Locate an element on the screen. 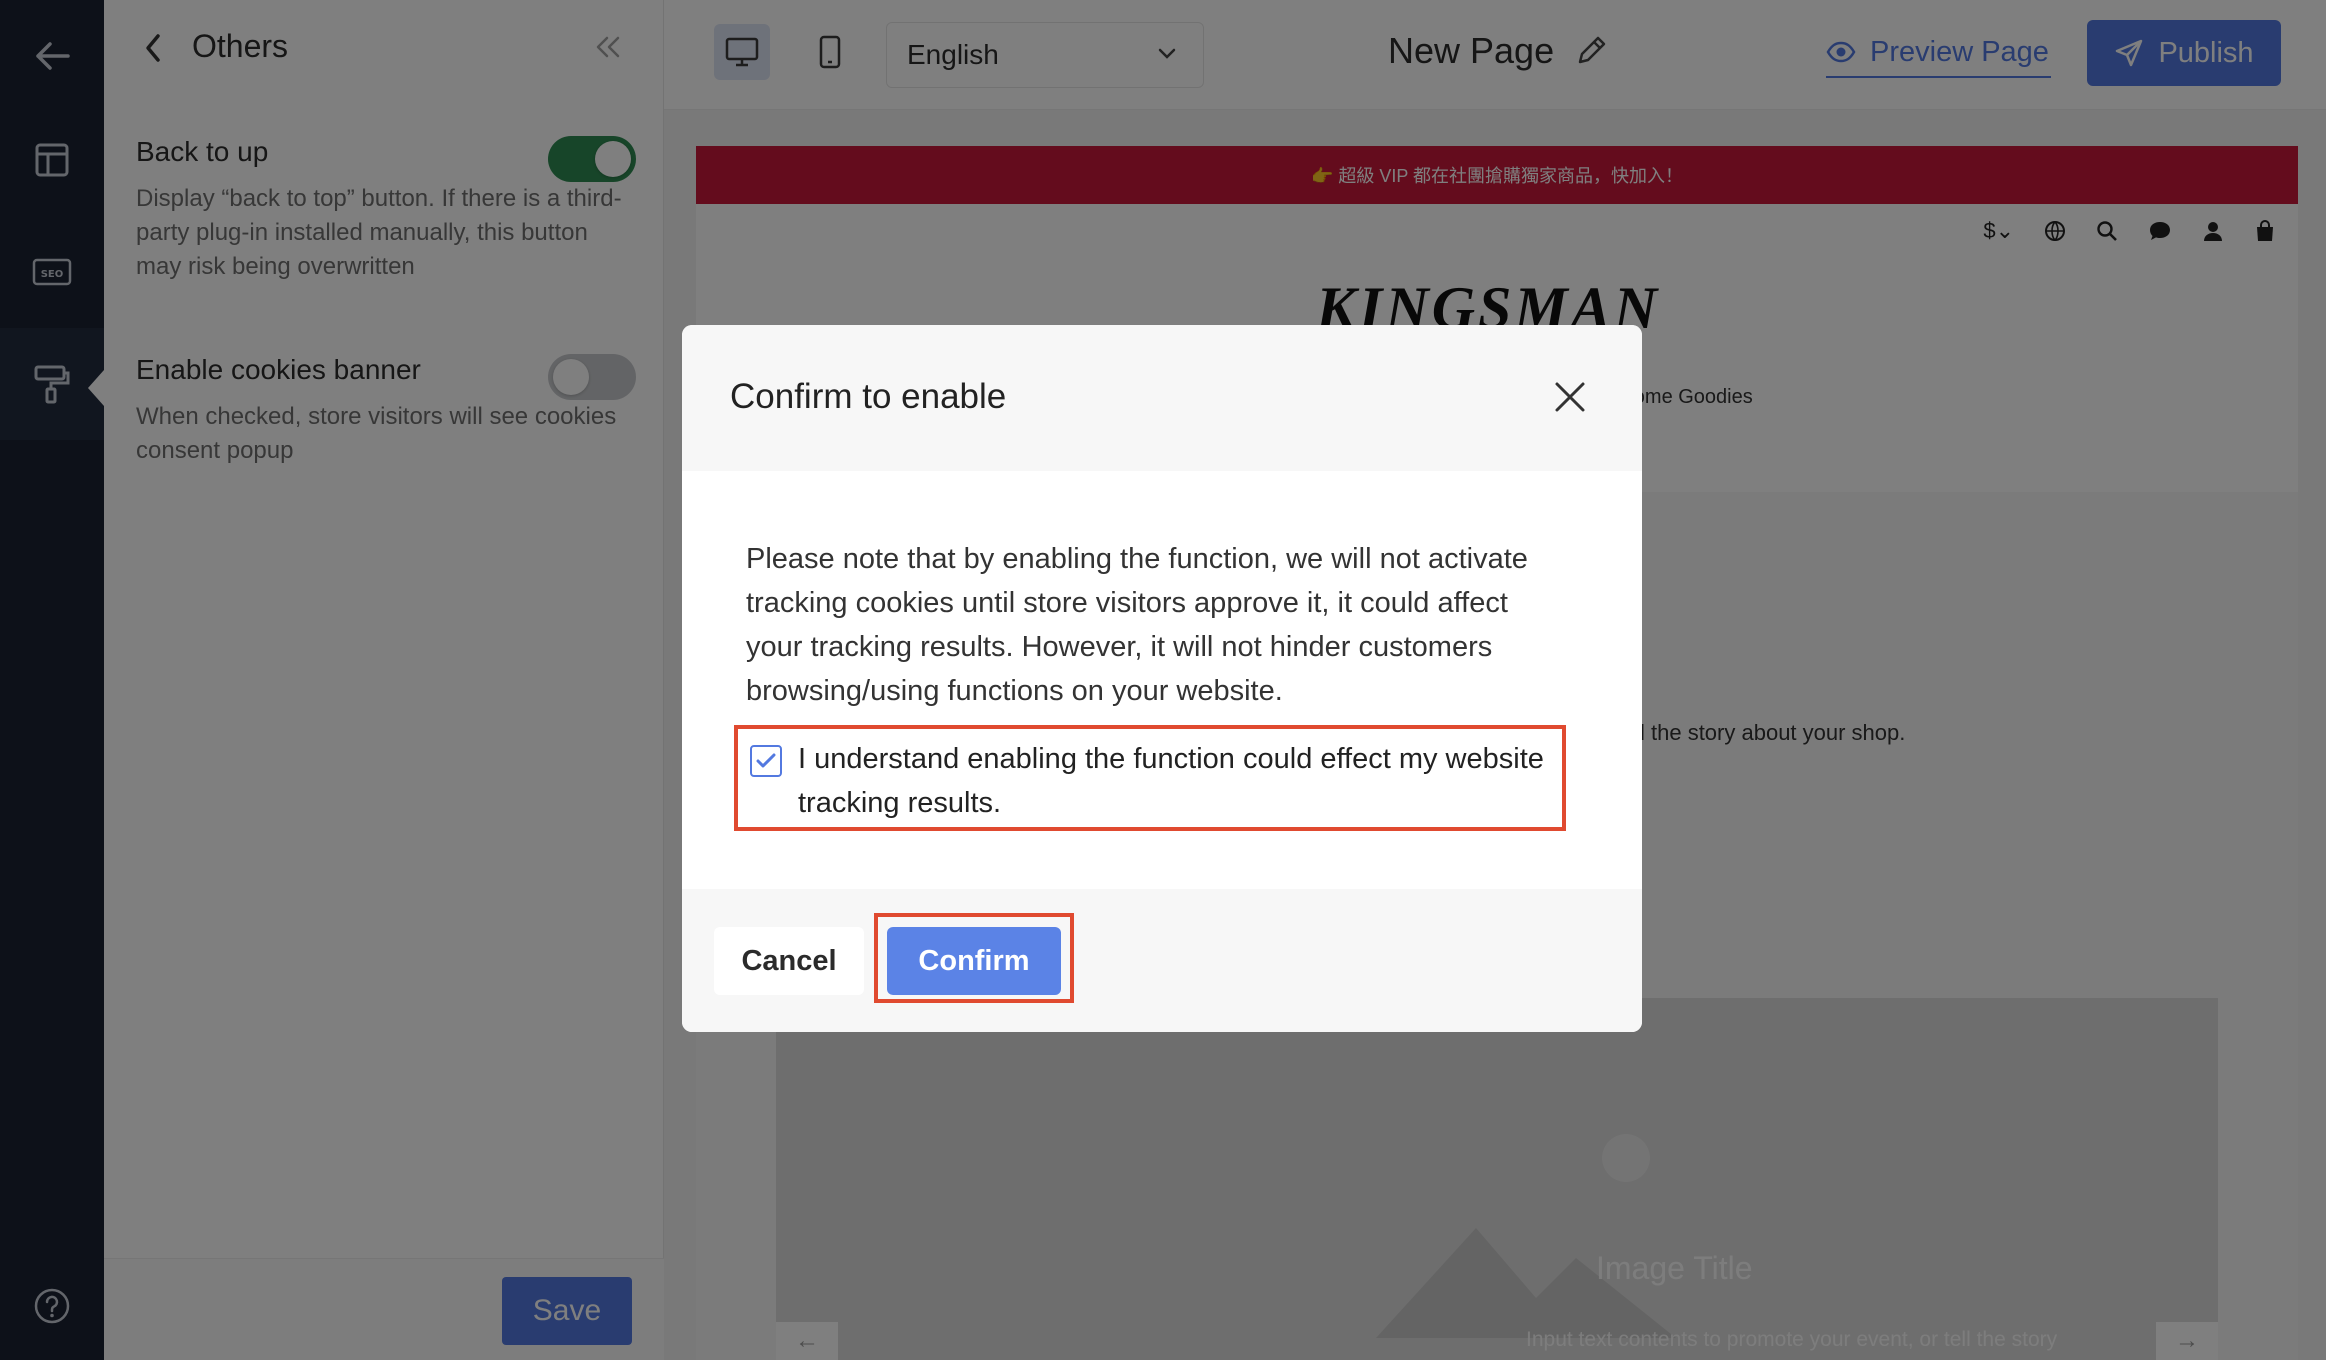  close-icon is located at coordinates (1570, 397).